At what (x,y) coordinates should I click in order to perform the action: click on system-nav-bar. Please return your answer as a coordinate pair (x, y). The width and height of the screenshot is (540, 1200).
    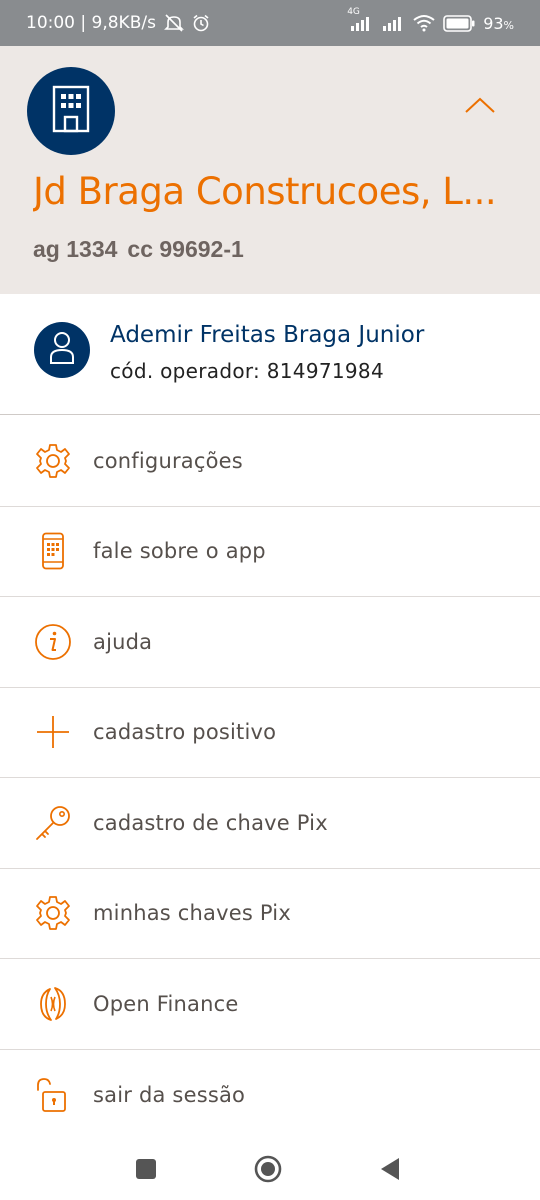
    Looking at the image, I should click on (270, 1169).